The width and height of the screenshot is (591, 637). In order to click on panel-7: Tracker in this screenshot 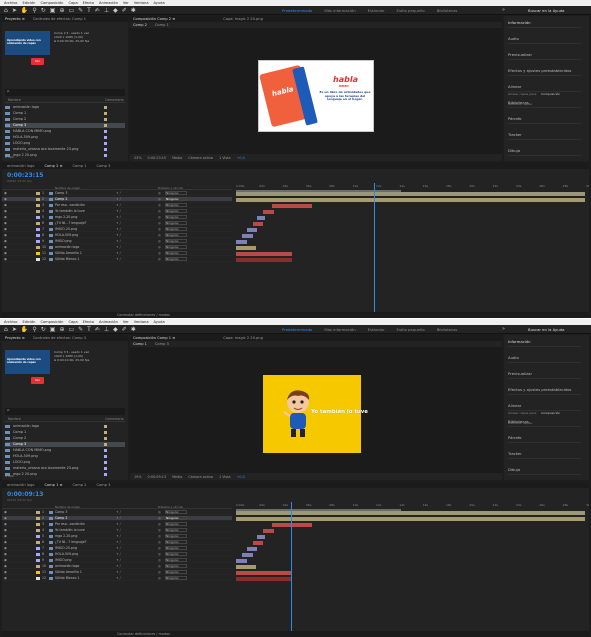, I will do `click(544, 454)`.